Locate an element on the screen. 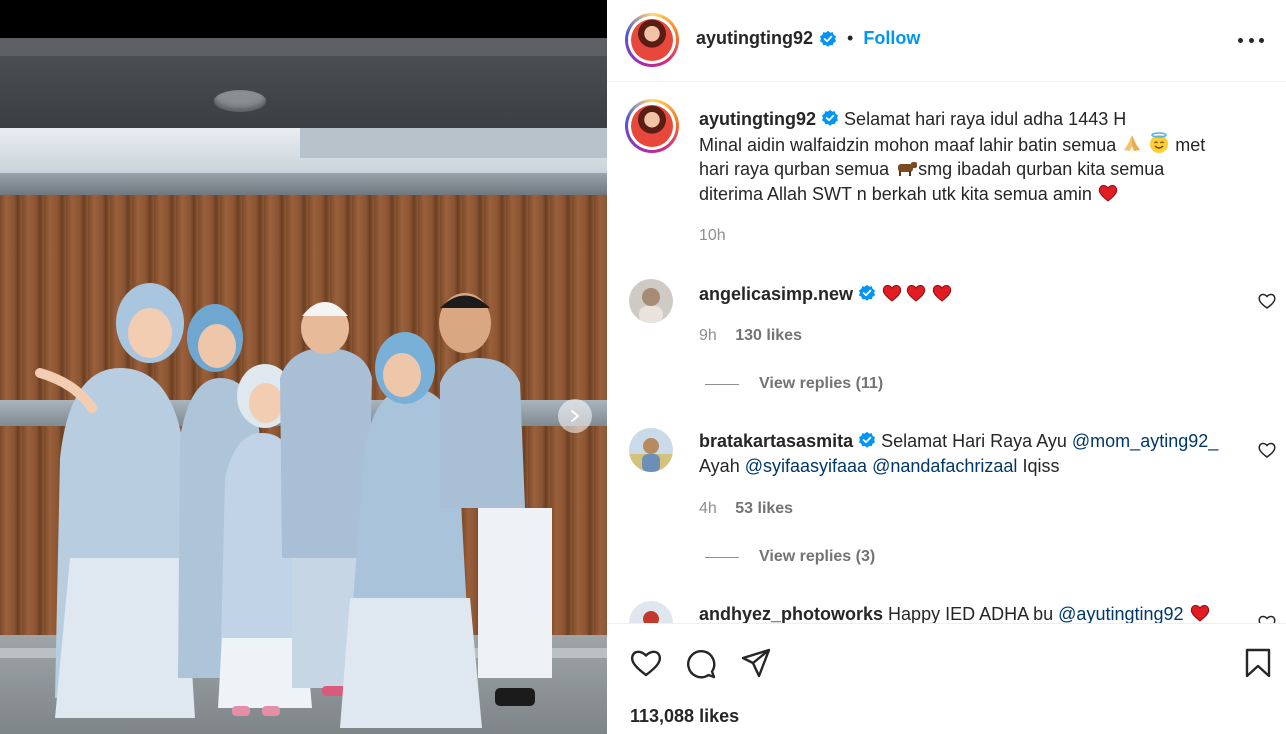  mention-link: @mom_ayting92_ is located at coordinates (1145, 441).